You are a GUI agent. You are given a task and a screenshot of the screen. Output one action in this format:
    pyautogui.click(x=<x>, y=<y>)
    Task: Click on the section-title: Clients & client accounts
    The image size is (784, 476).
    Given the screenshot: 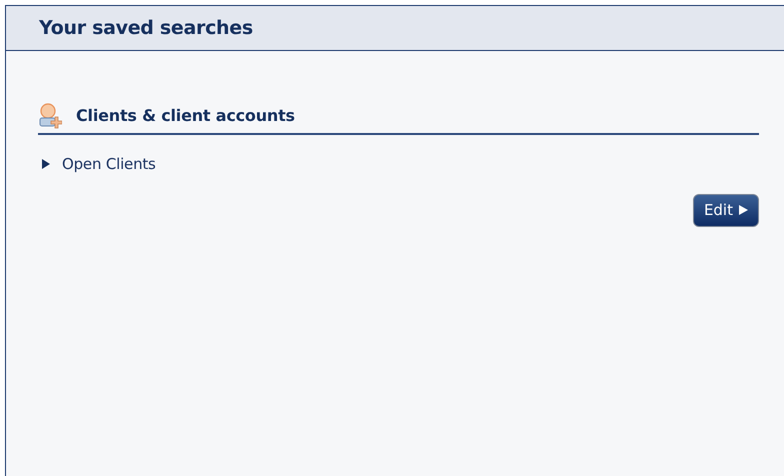 What is the action you would take?
    pyautogui.click(x=185, y=116)
    